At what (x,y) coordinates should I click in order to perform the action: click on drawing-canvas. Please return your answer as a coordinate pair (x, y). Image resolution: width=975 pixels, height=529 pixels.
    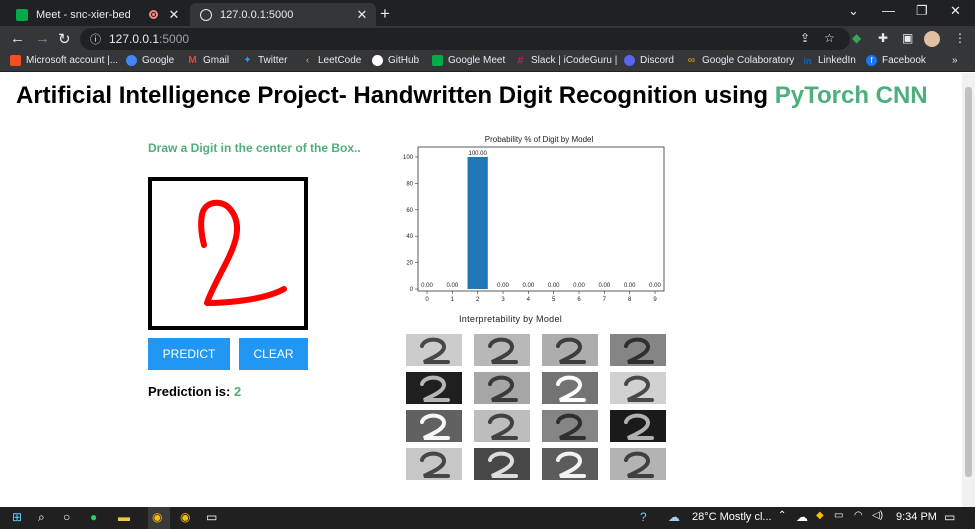
    Looking at the image, I should click on (228, 253).